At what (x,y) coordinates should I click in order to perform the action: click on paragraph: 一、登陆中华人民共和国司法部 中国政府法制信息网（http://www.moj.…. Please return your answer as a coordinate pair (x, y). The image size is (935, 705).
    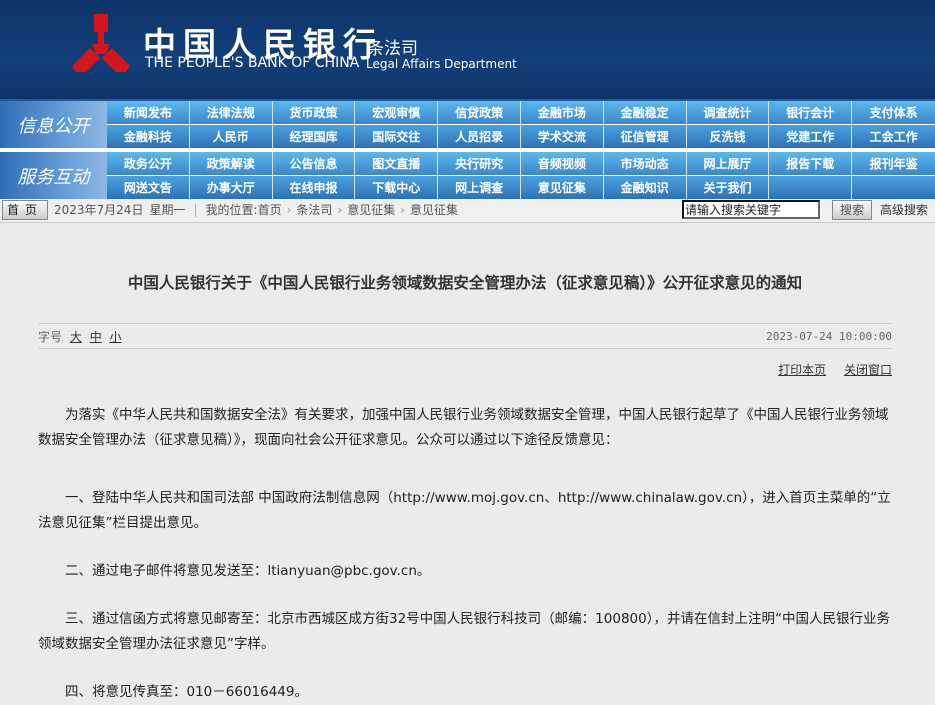
    Looking at the image, I should click on (464, 510).